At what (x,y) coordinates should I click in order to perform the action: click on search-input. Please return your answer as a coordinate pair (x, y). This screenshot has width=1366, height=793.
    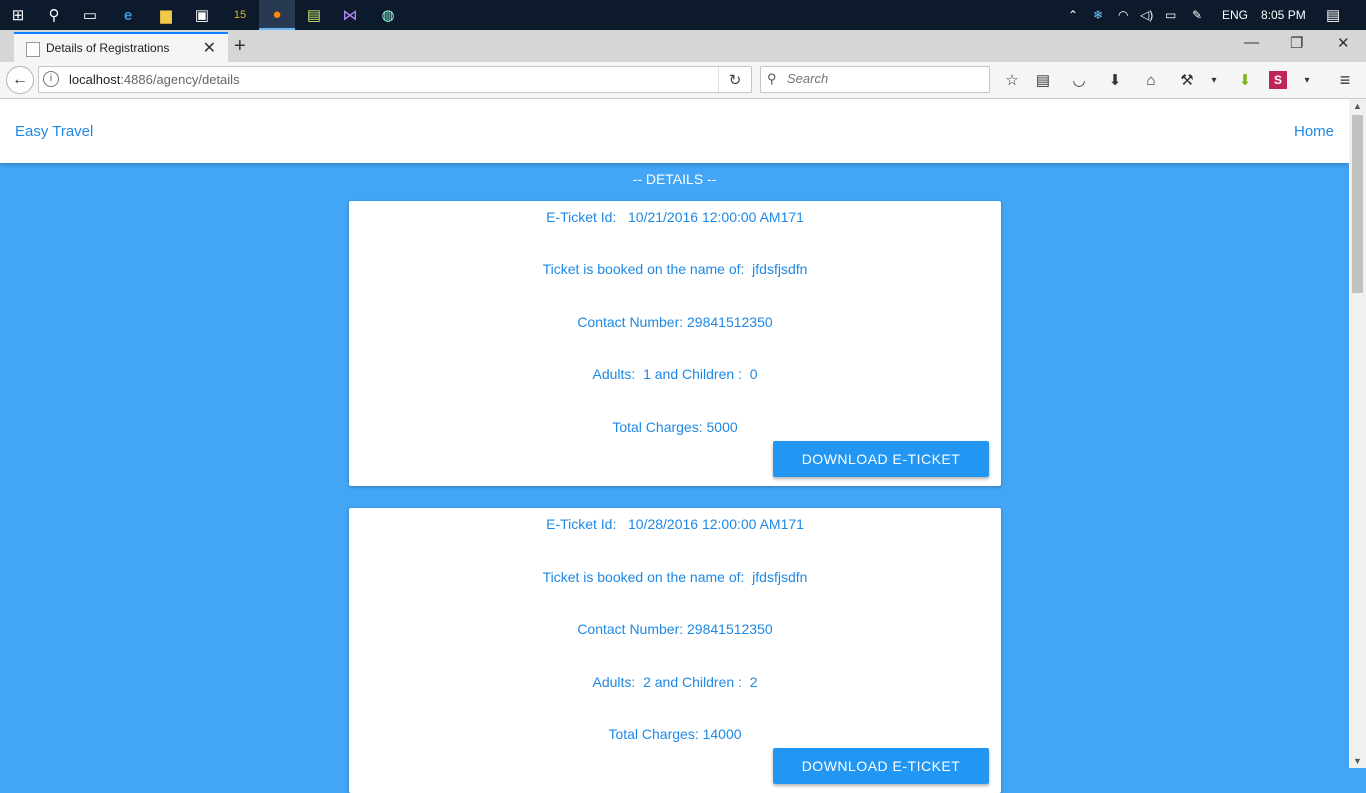
    Looking at the image, I should click on (885, 78).